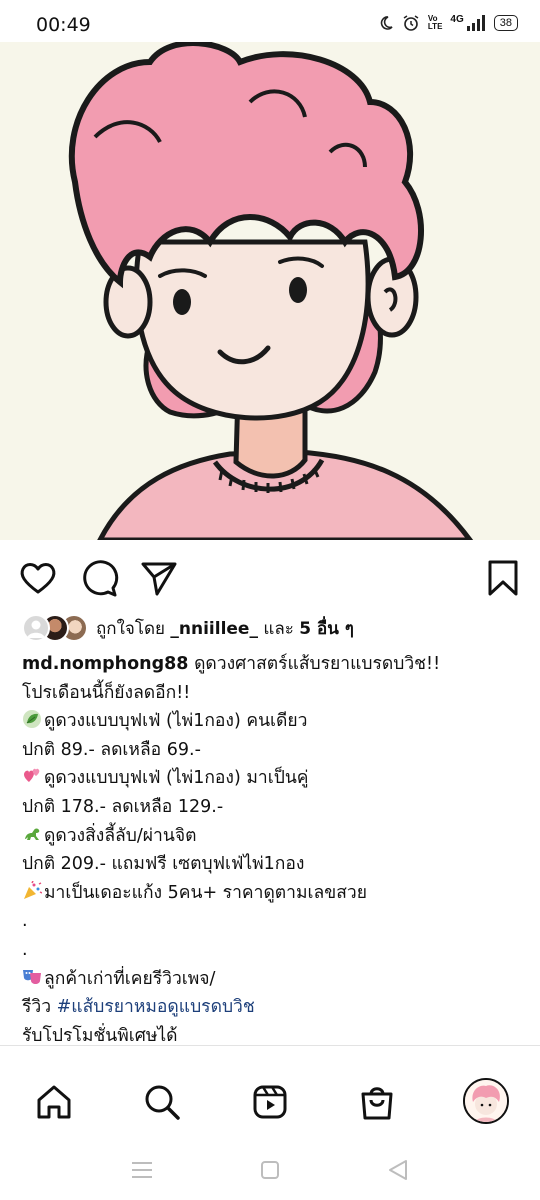 The image size is (540, 1200). I want to click on likes-row: ถูกใจโดย _nniillee_ และ 5 อื่น ๆ, so click(188, 628).